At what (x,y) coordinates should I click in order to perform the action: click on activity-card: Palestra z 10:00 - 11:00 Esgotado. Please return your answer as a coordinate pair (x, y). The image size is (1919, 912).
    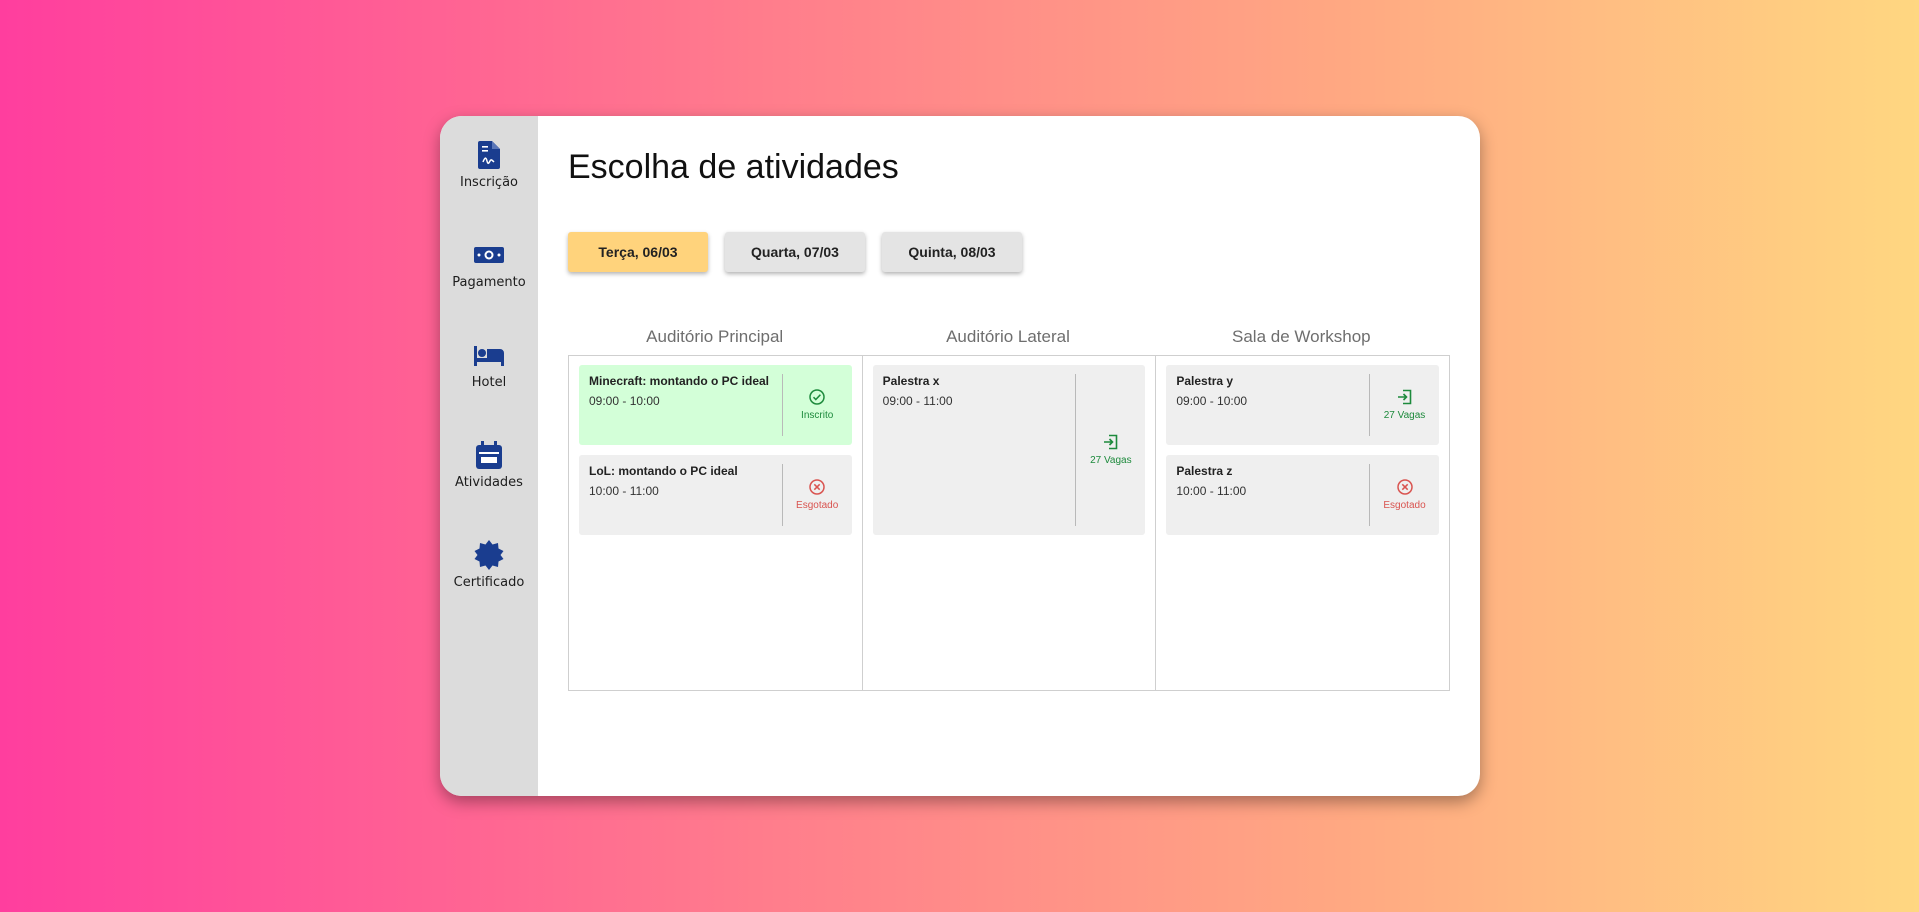
    Looking at the image, I should click on (1303, 495).